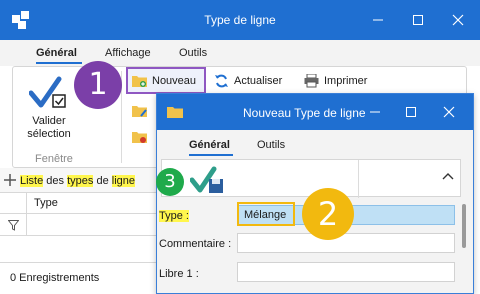  I want to click on nouveau-label: Nouveau, so click(174, 81).